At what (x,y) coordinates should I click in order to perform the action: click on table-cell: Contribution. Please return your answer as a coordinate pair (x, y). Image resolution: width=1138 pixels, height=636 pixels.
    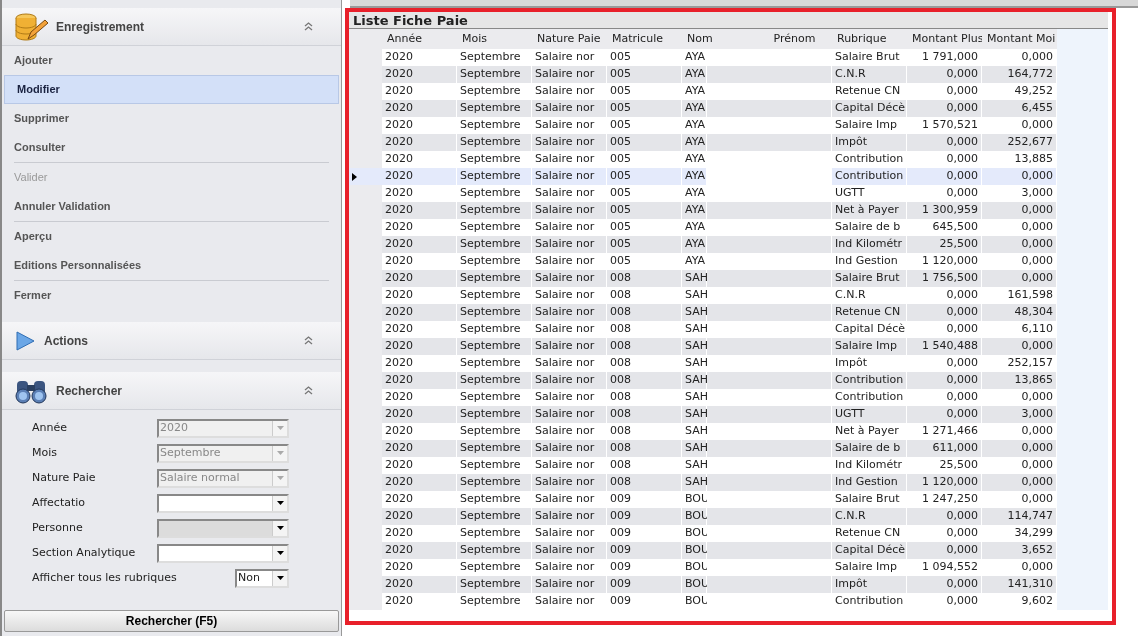
    Looking at the image, I should click on (869, 397).